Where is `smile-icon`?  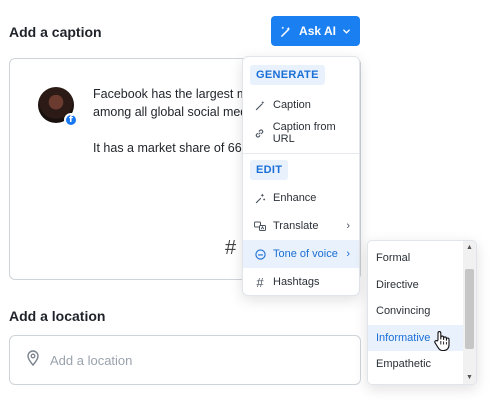
smile-icon is located at coordinates (260, 254).